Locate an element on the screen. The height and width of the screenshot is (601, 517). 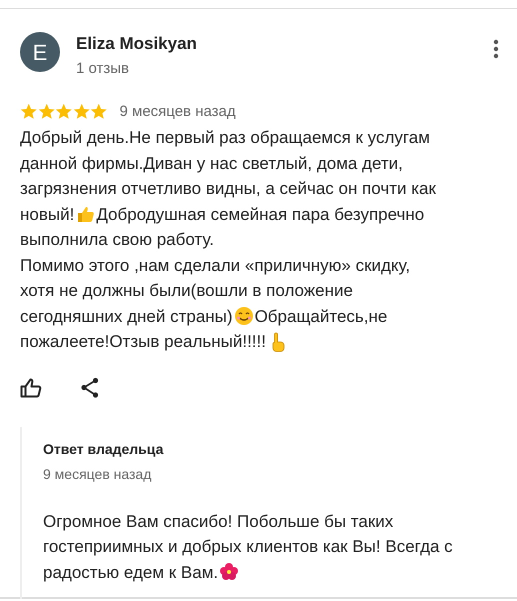
avatar: E is located at coordinates (40, 52).